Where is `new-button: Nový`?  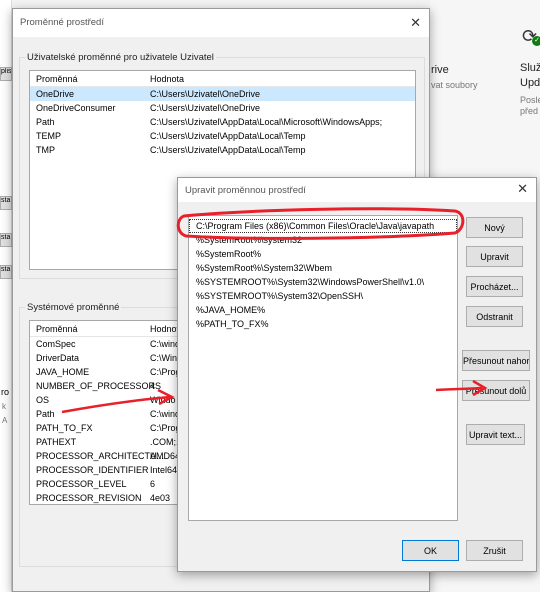
new-button: Nový is located at coordinates (494, 227).